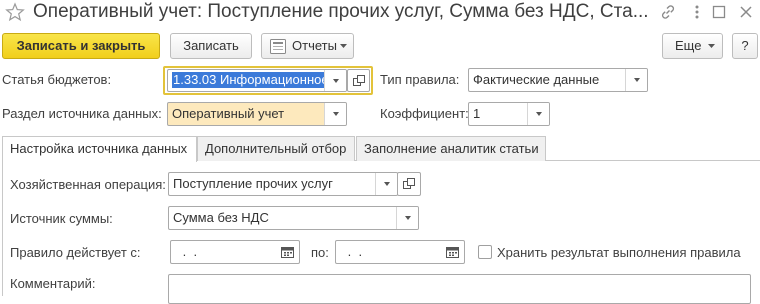  I want to click on tab-analytics-filling: Заполнение аналитик статьи, so click(451, 148).